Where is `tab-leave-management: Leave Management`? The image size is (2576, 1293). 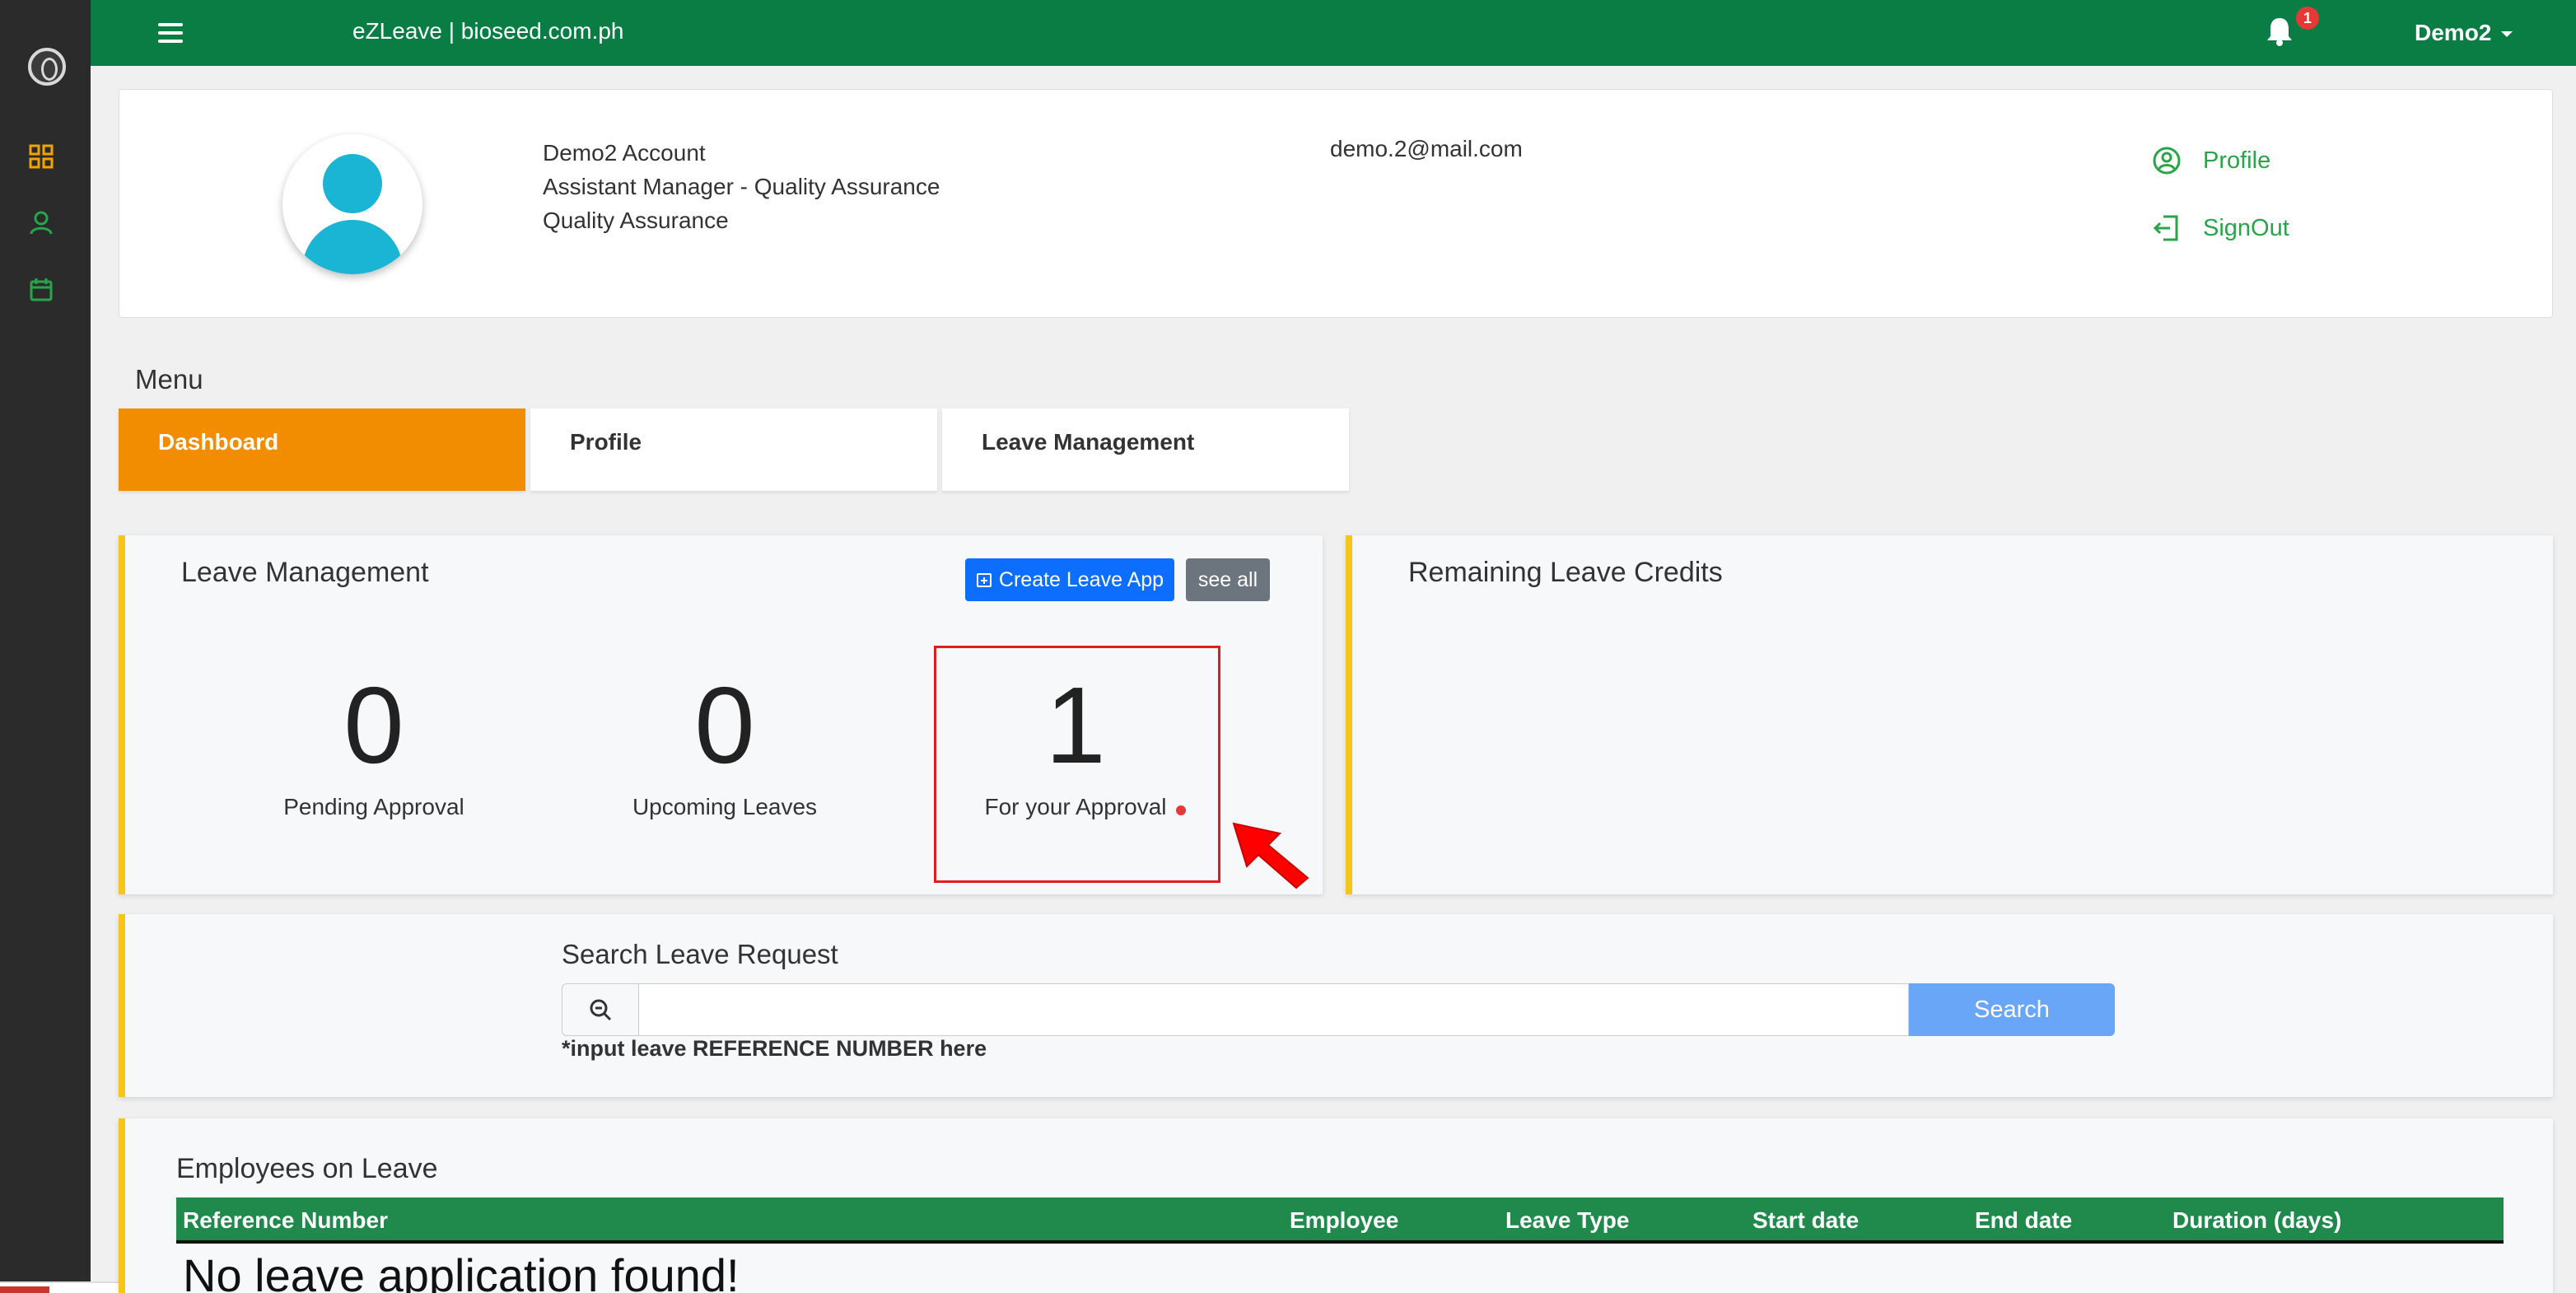
tab-leave-management: Leave Management is located at coordinates (1145, 449).